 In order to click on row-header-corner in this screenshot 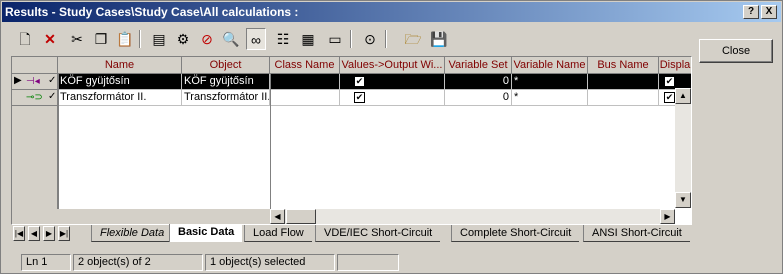, I will do `click(35, 65)`.